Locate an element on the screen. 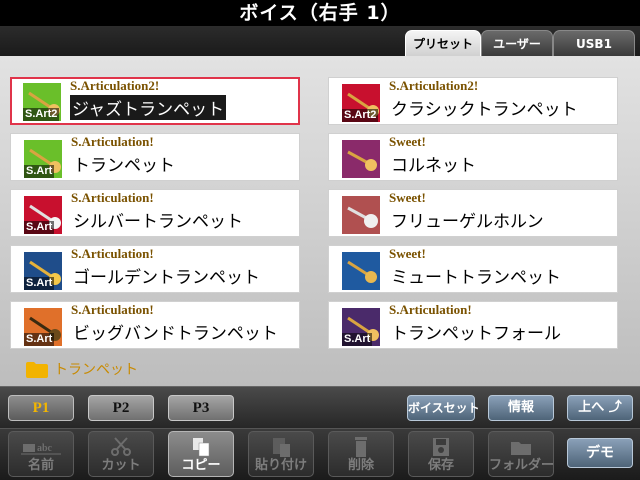 Image resolution: width=640 pixels, height=480 pixels. voice-item: S.Art2 S.Articulation2! クラシックトランペット is located at coordinates (473, 101).